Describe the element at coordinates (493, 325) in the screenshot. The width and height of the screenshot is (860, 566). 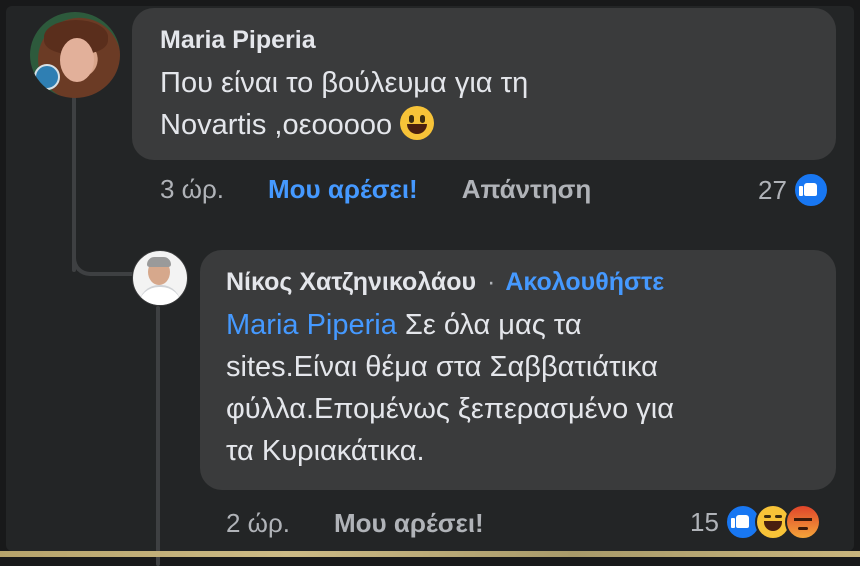
I see `reply-text-line1: Σε όλα μας τα` at that location.